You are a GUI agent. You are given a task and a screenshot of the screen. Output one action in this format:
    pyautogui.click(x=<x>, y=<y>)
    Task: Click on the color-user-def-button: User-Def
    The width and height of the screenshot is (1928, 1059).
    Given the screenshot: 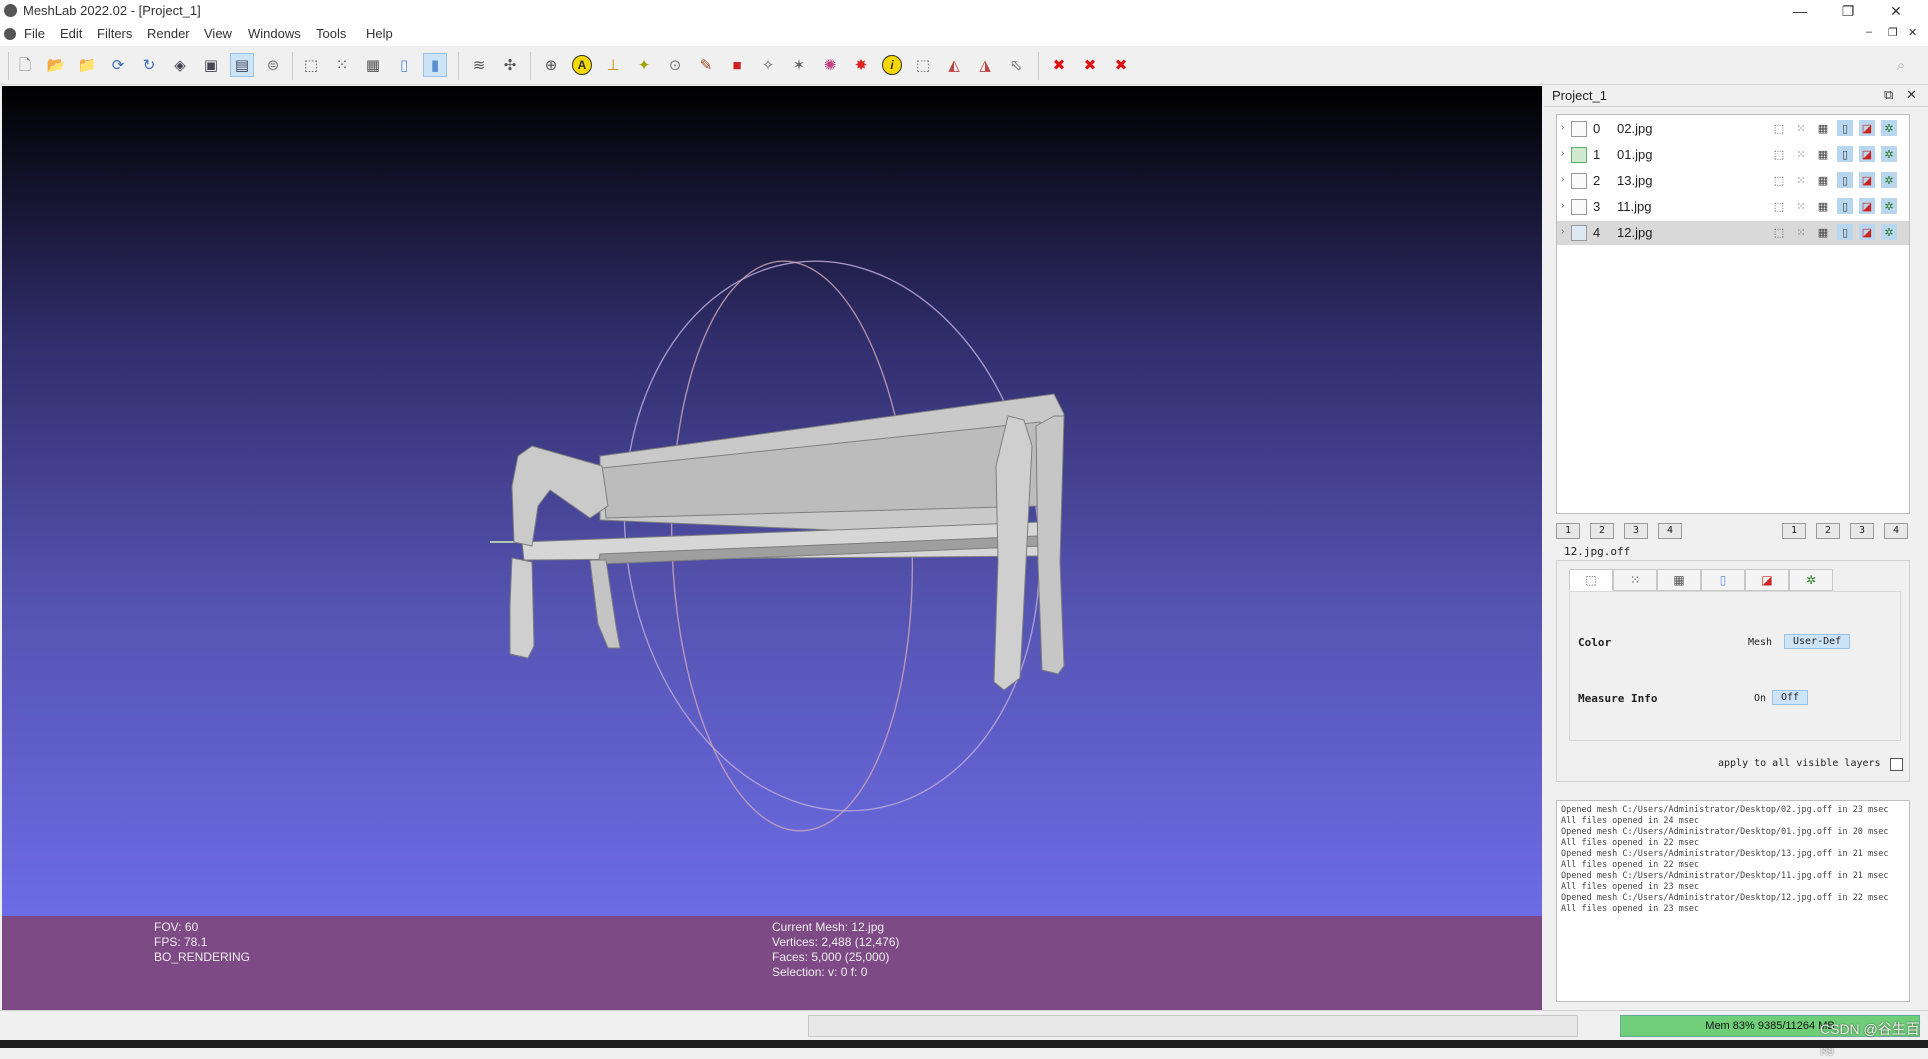 What is the action you would take?
    pyautogui.click(x=1817, y=641)
    